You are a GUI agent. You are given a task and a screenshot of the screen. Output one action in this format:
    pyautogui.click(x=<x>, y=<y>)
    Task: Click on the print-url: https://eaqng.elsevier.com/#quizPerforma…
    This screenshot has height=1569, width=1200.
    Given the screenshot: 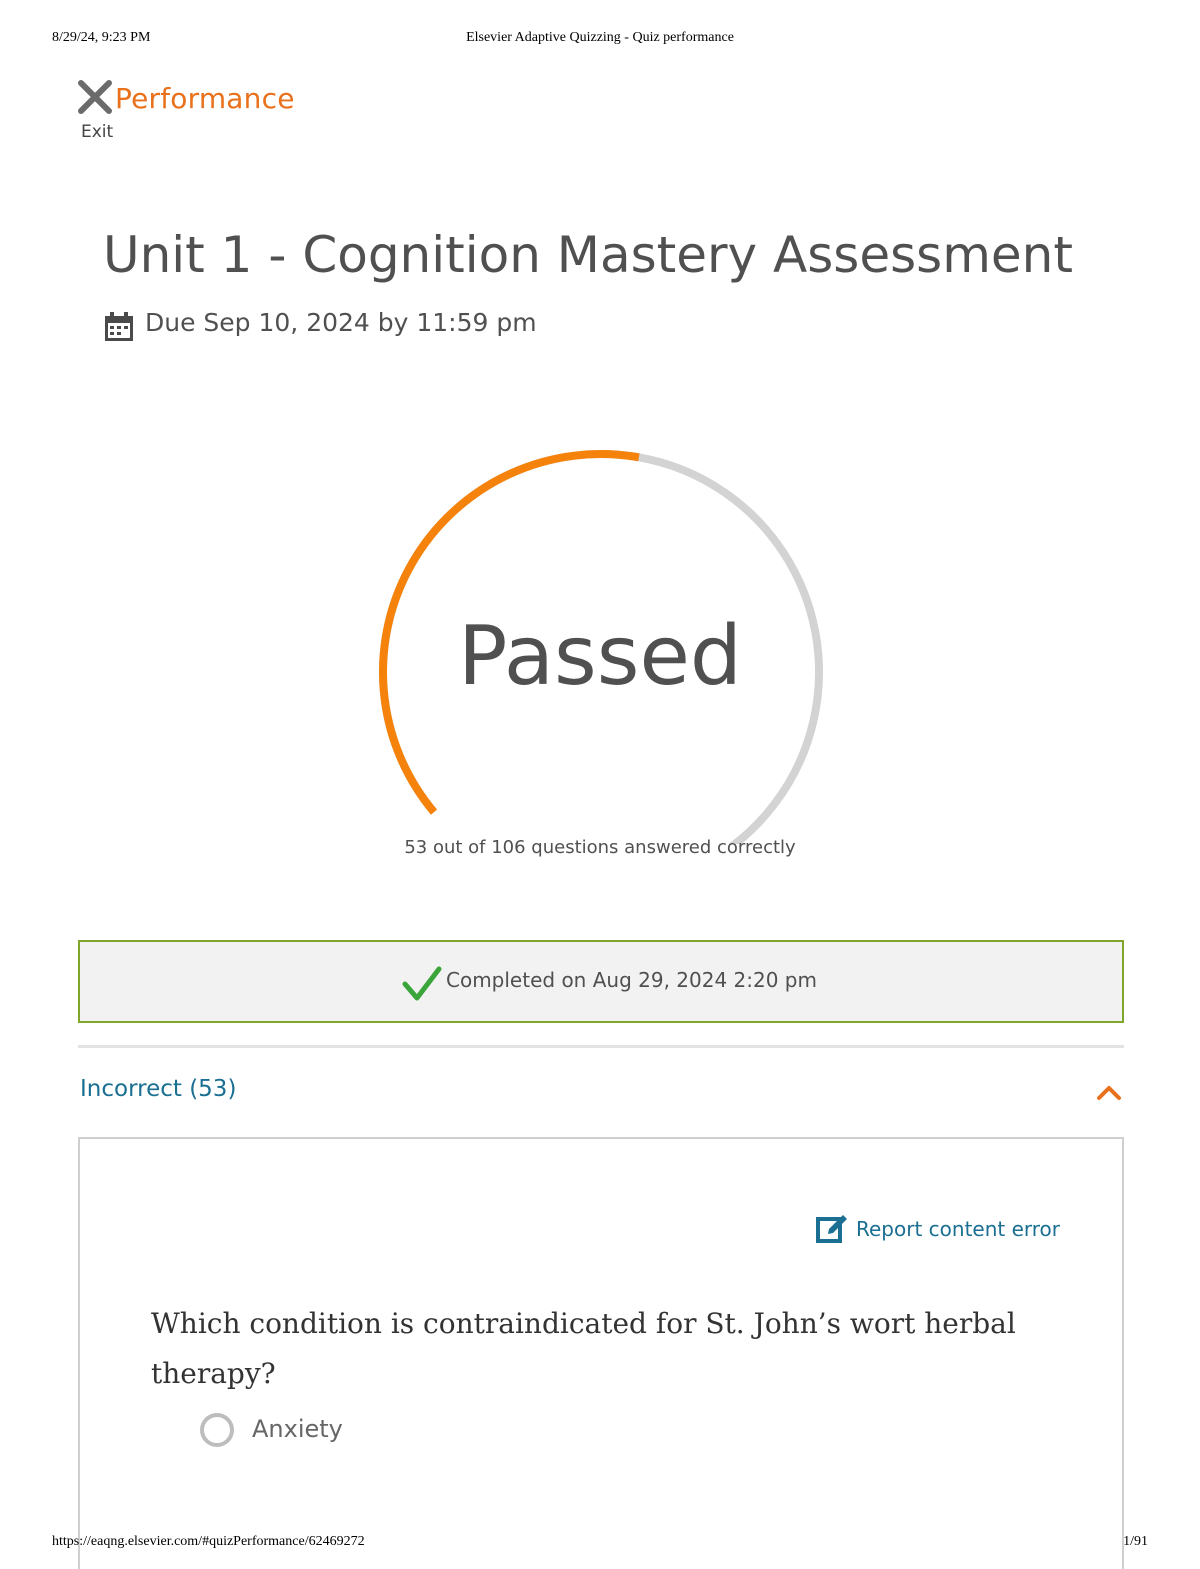 What is the action you would take?
    pyautogui.click(x=208, y=1541)
    